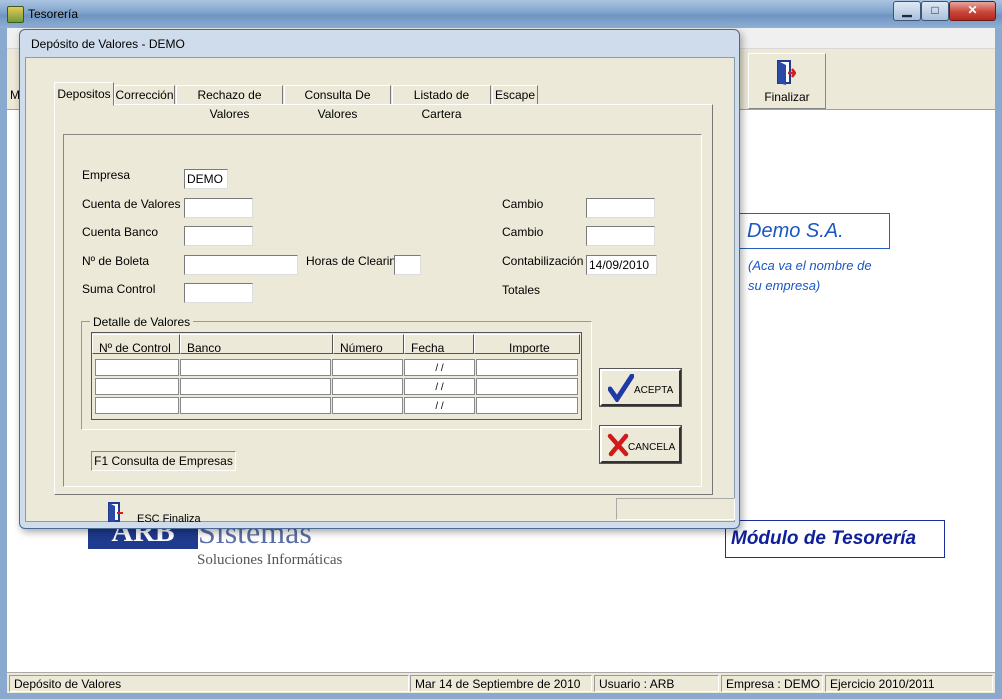  Describe the element at coordinates (144, 94) in the screenshot. I see `tab-correccion: Corrección` at that location.